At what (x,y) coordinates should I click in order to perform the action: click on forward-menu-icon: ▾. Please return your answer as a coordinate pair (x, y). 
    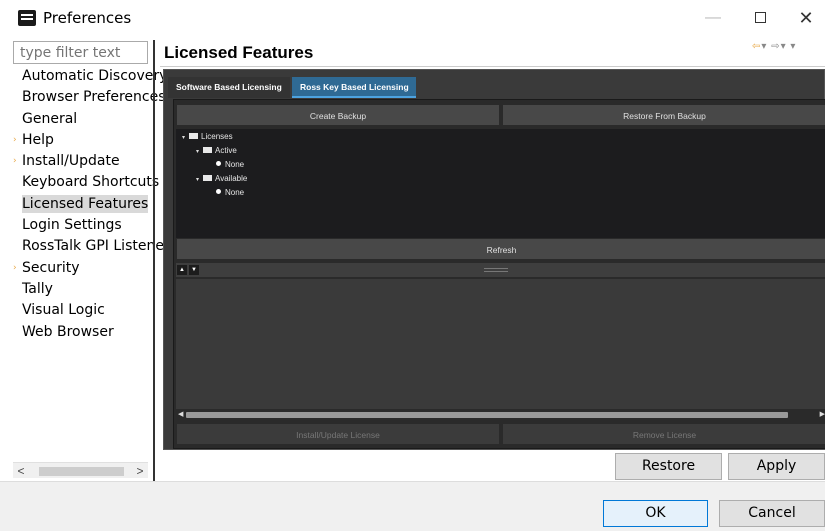
    Looking at the image, I should click on (784, 46).